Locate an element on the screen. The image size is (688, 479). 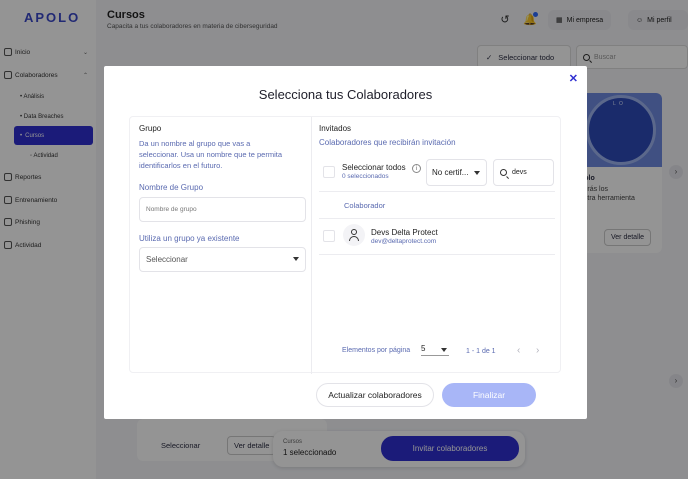
invited-heading: Invitados is located at coordinates (335, 128).